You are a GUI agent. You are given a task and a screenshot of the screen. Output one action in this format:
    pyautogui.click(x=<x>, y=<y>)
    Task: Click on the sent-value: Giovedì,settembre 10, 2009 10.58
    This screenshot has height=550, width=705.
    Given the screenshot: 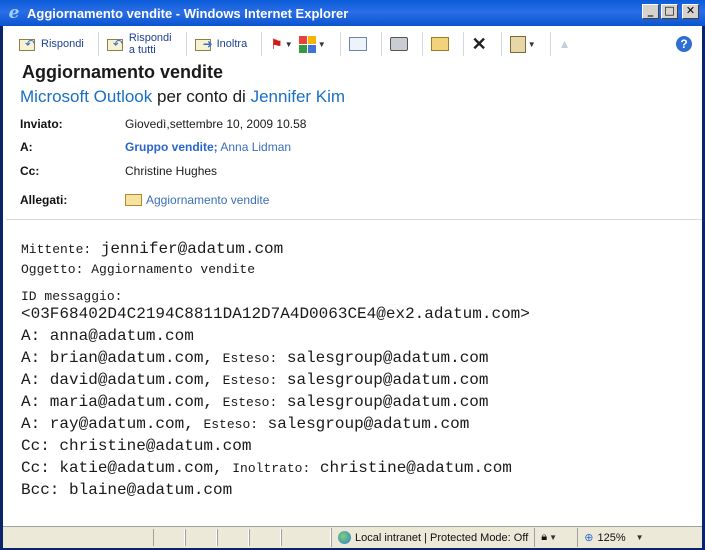 What is the action you would take?
    pyautogui.click(x=216, y=124)
    